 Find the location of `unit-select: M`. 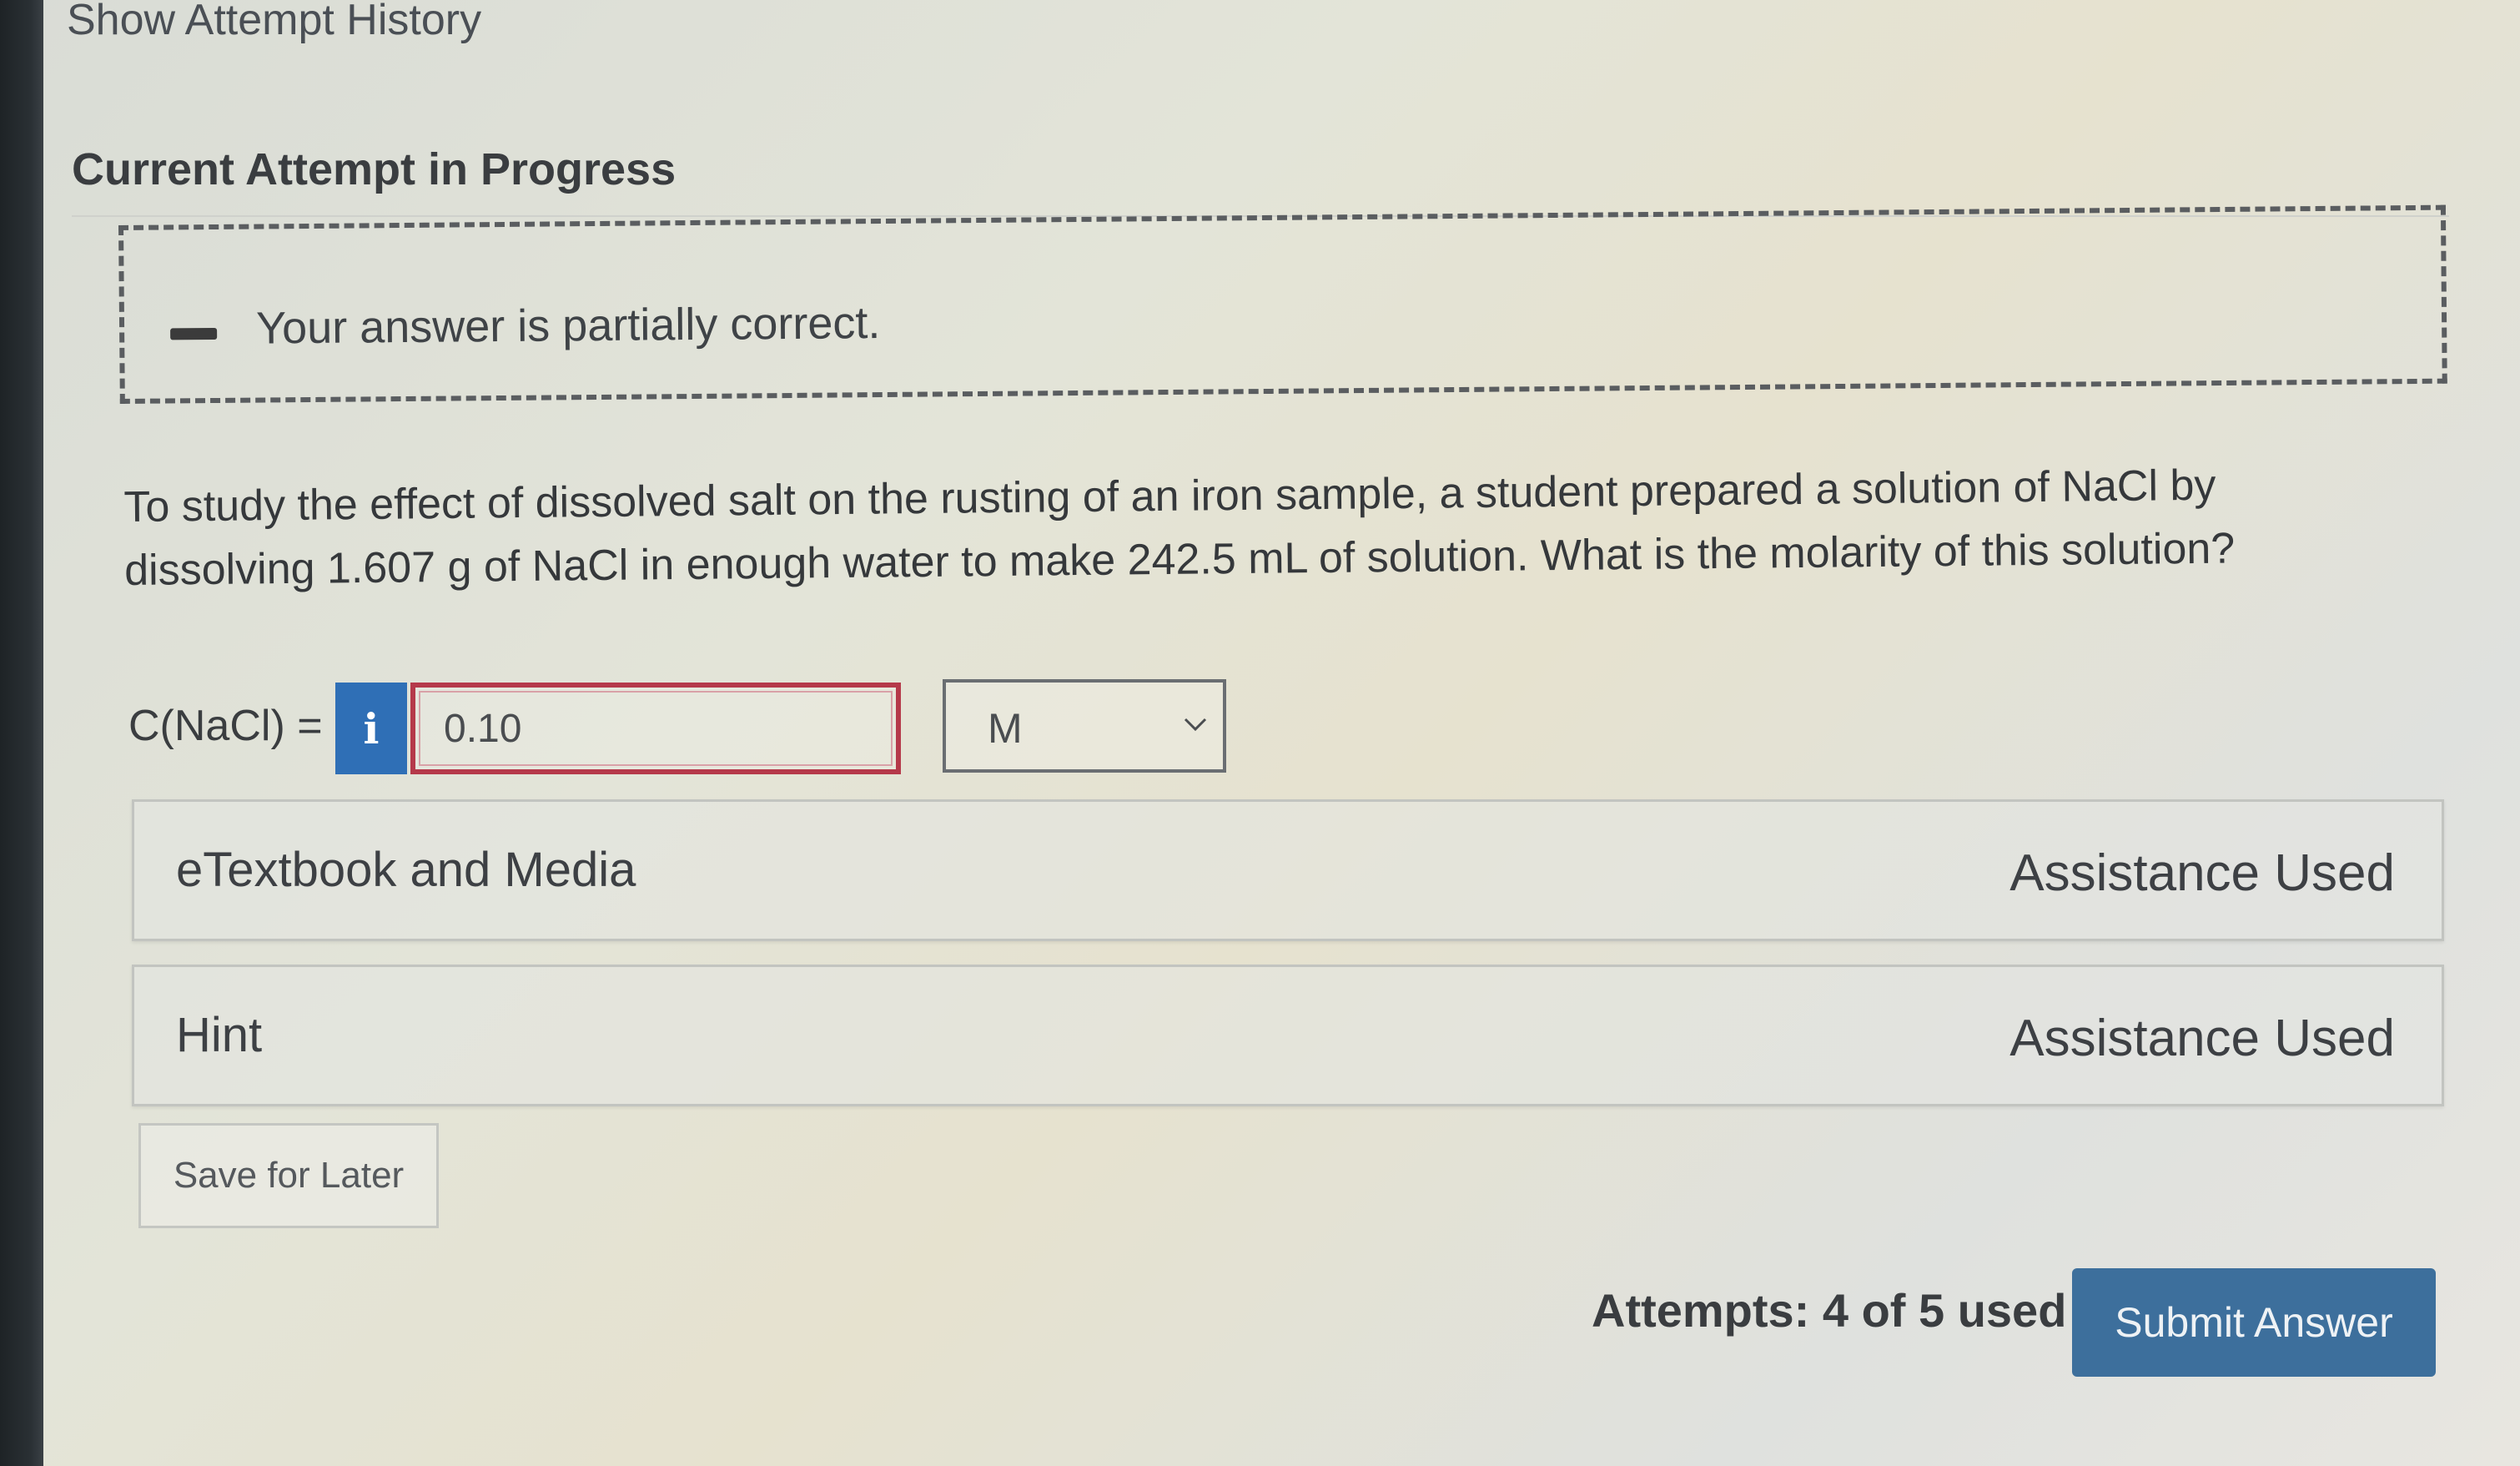

unit-select: M is located at coordinates (1084, 726).